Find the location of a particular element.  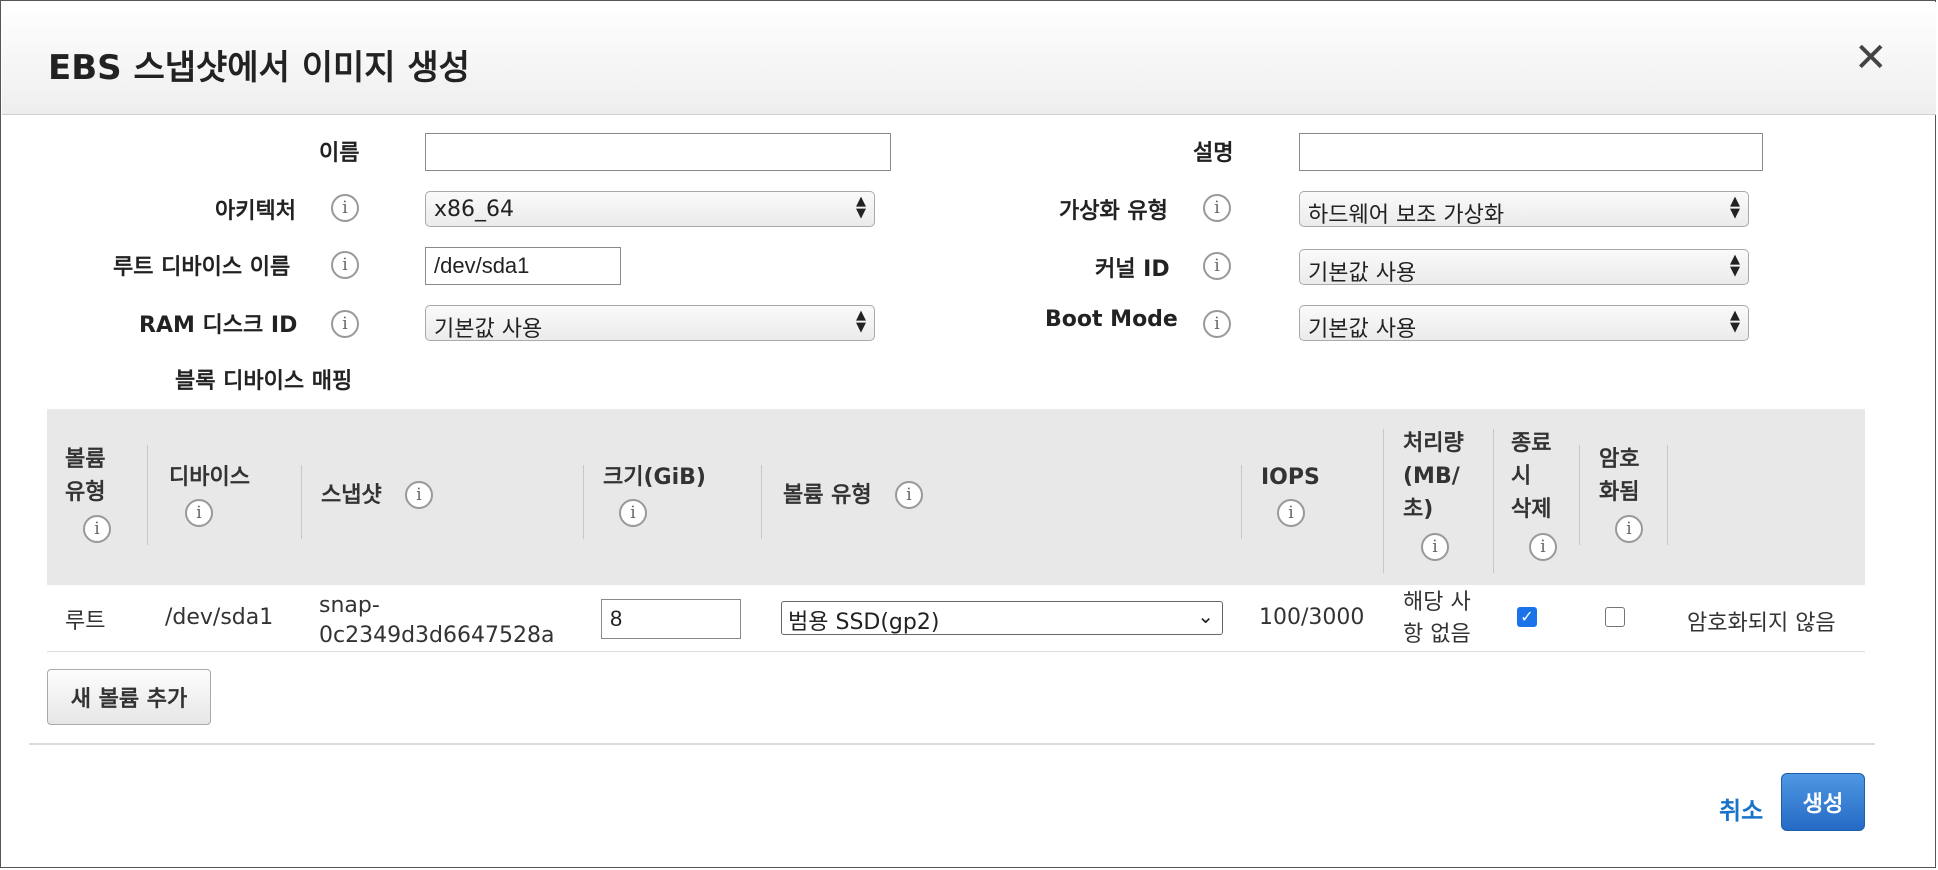

th-text: 볼륨 is located at coordinates (85, 459).